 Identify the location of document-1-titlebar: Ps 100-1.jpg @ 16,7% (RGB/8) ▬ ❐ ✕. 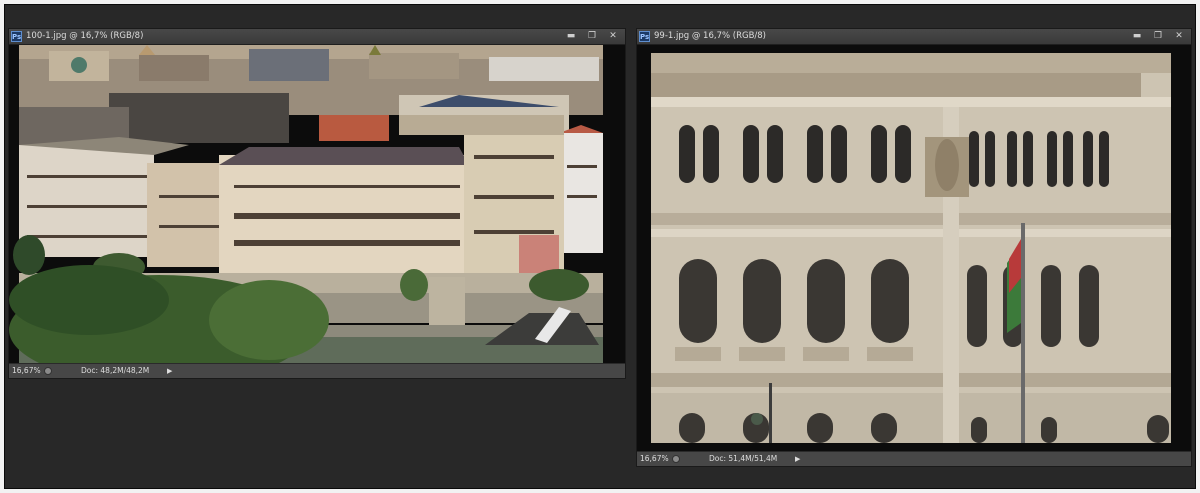
(317, 37).